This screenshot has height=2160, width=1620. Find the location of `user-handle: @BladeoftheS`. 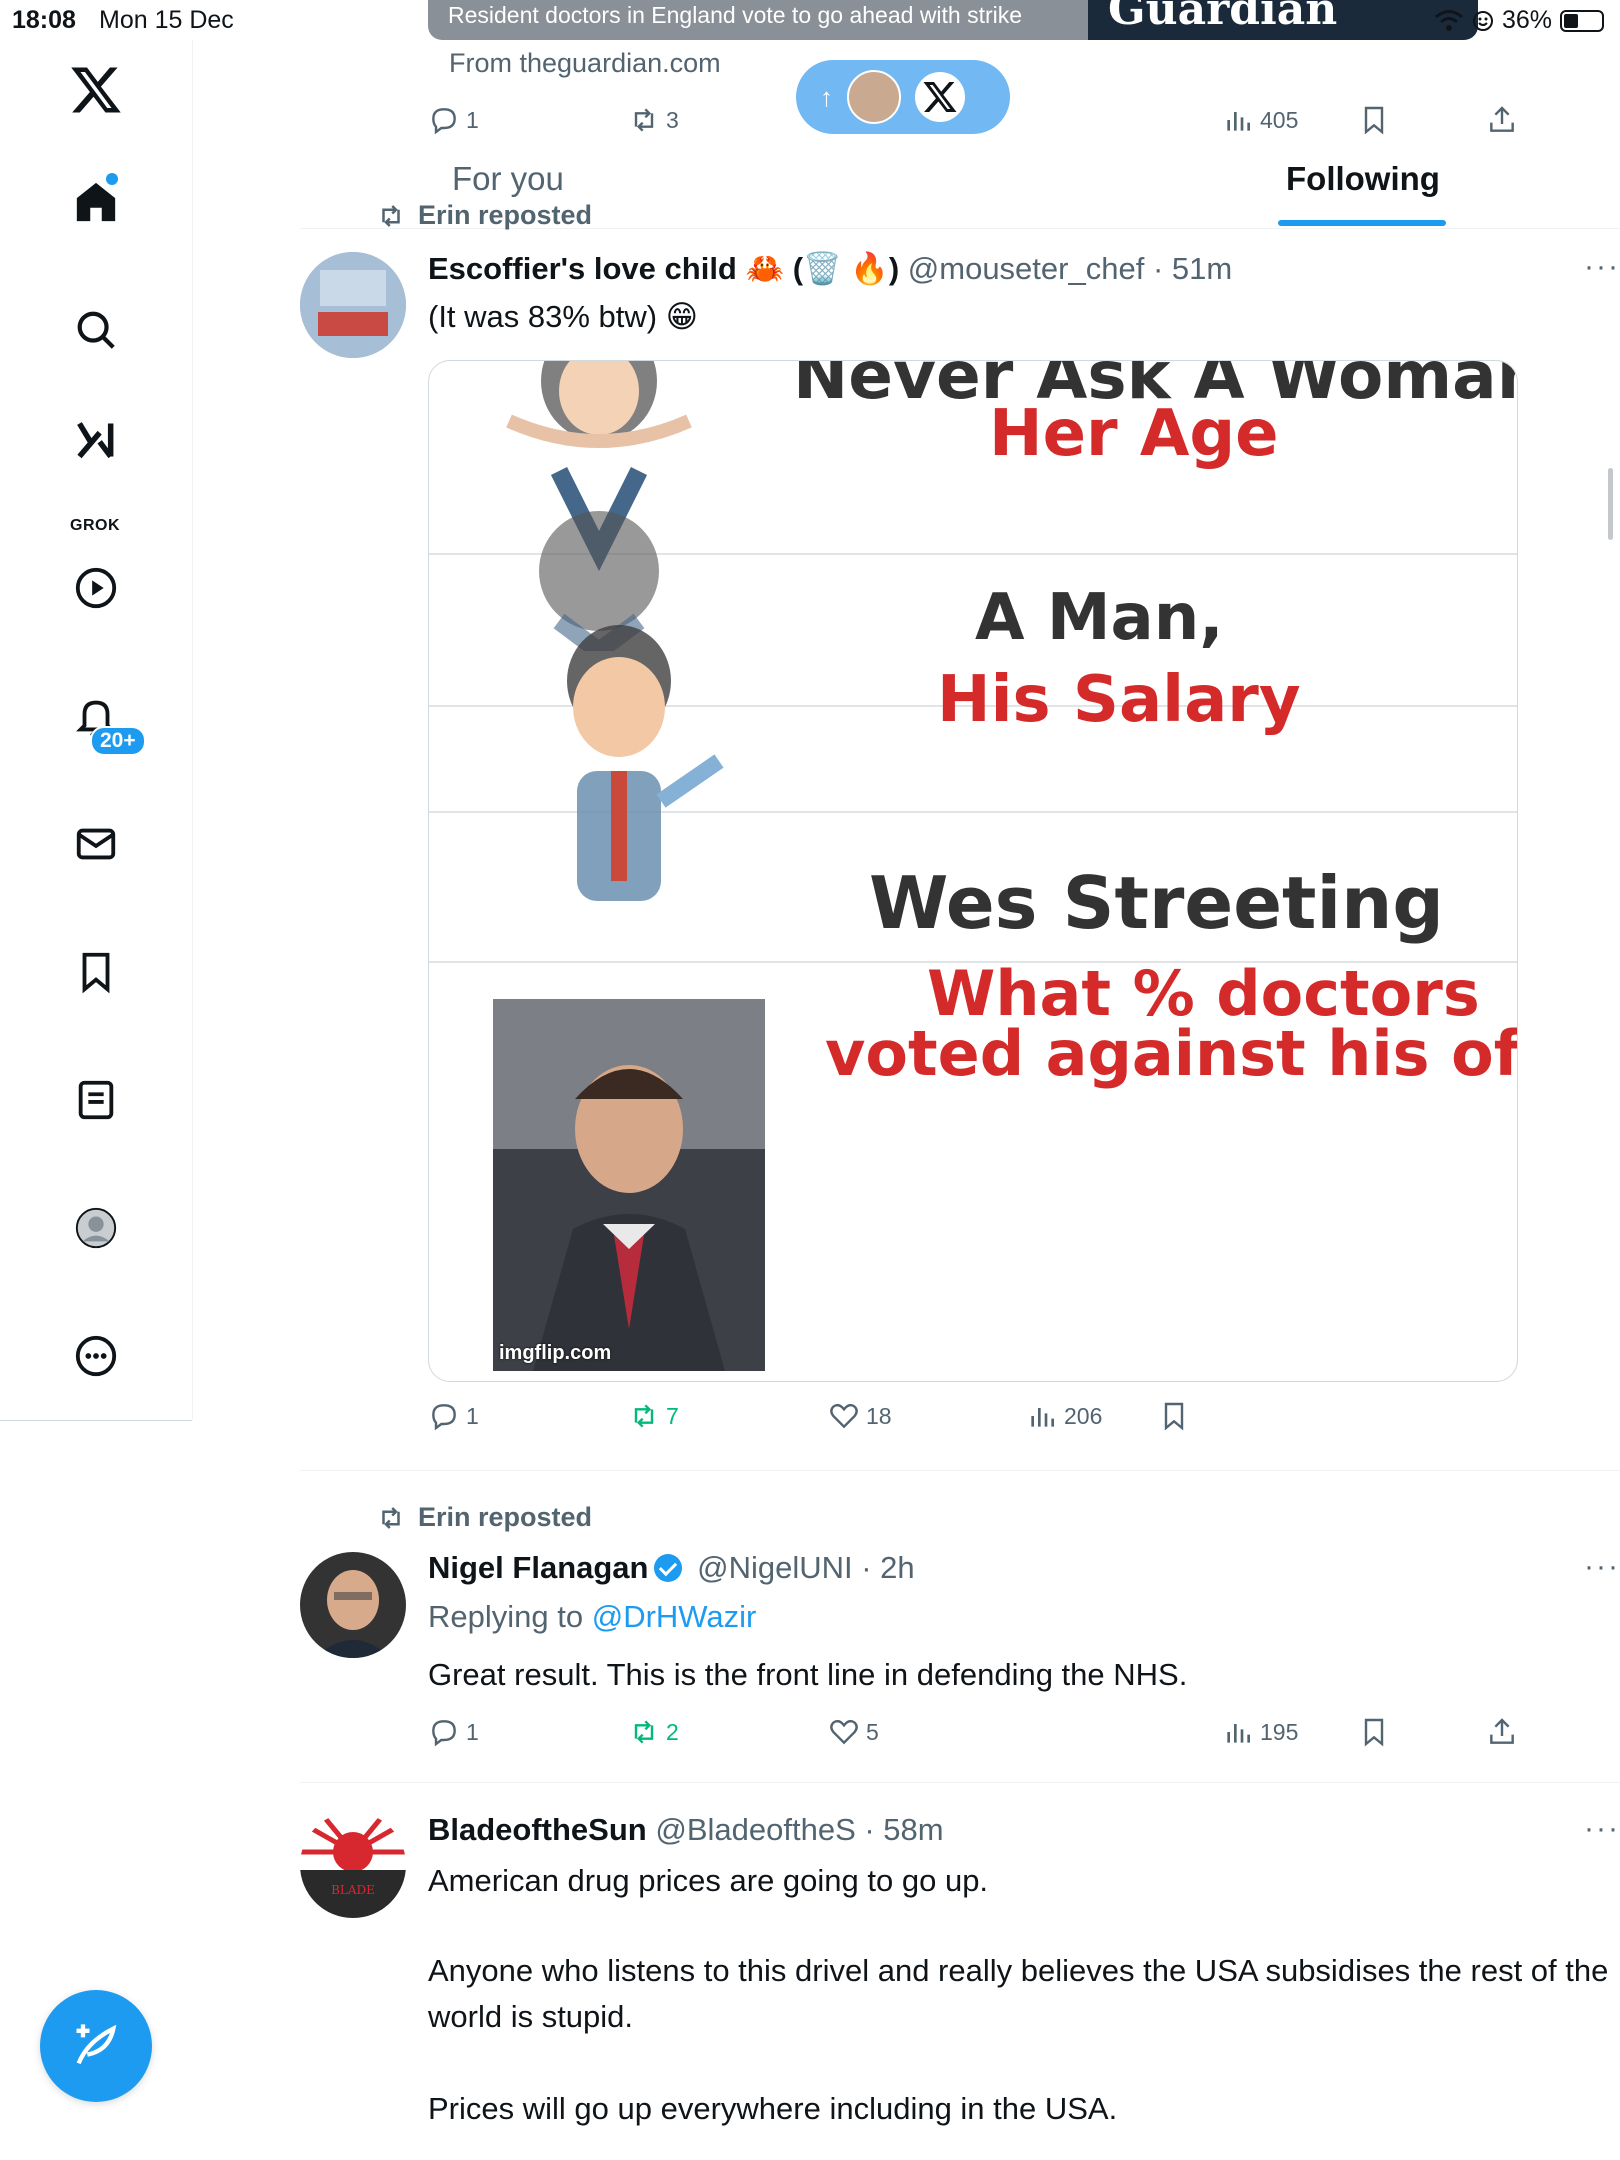

user-handle: @BladeoftheS is located at coordinates (755, 1829).